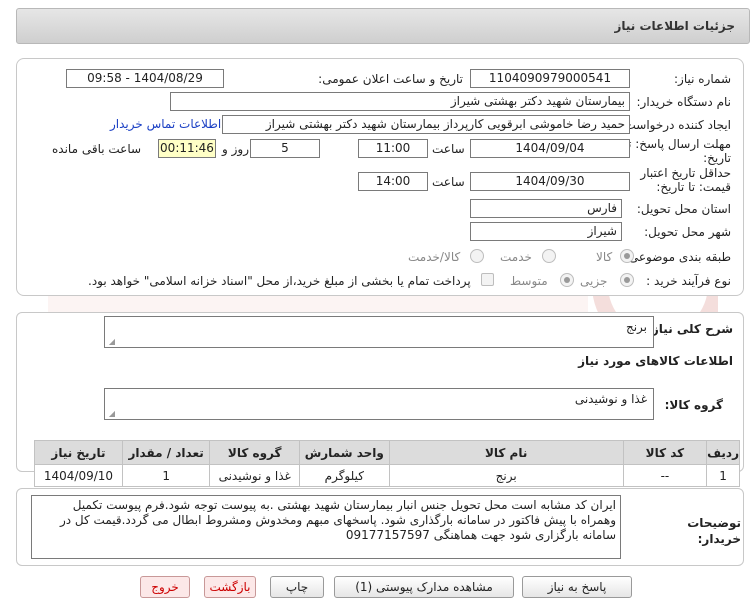  Describe the element at coordinates (516, 257) in the screenshot. I see `category-option-service: خدمت` at that location.